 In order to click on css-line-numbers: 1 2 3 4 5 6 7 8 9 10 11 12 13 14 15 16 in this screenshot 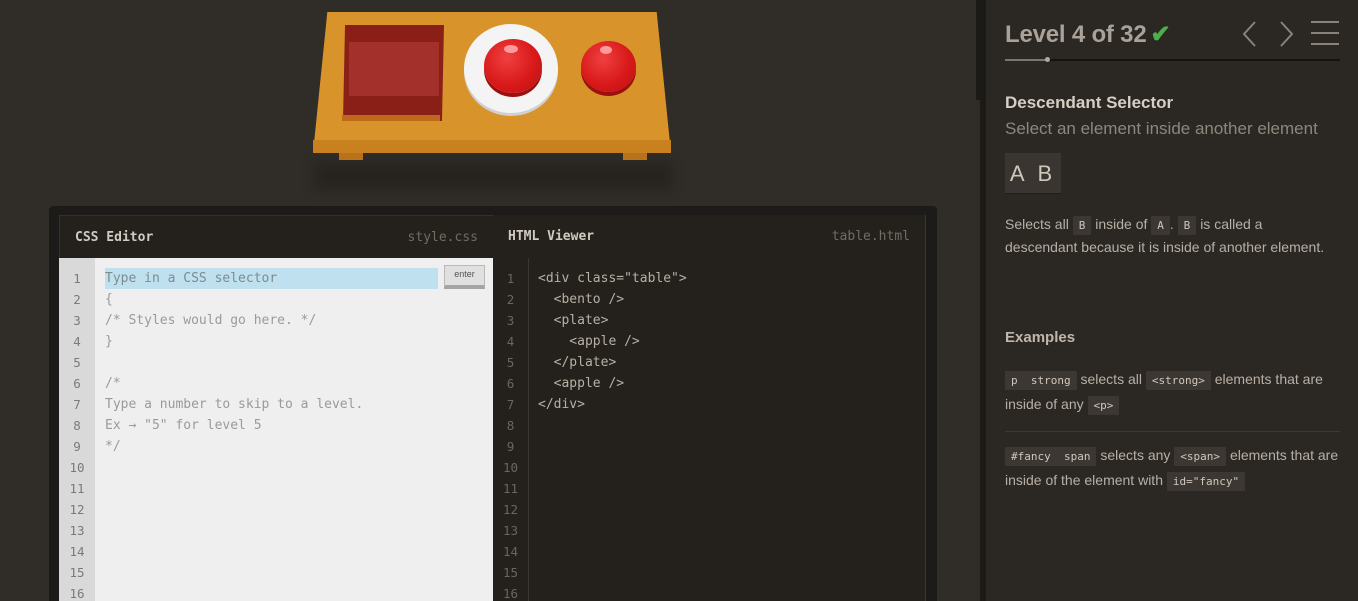, I will do `click(77, 429)`.